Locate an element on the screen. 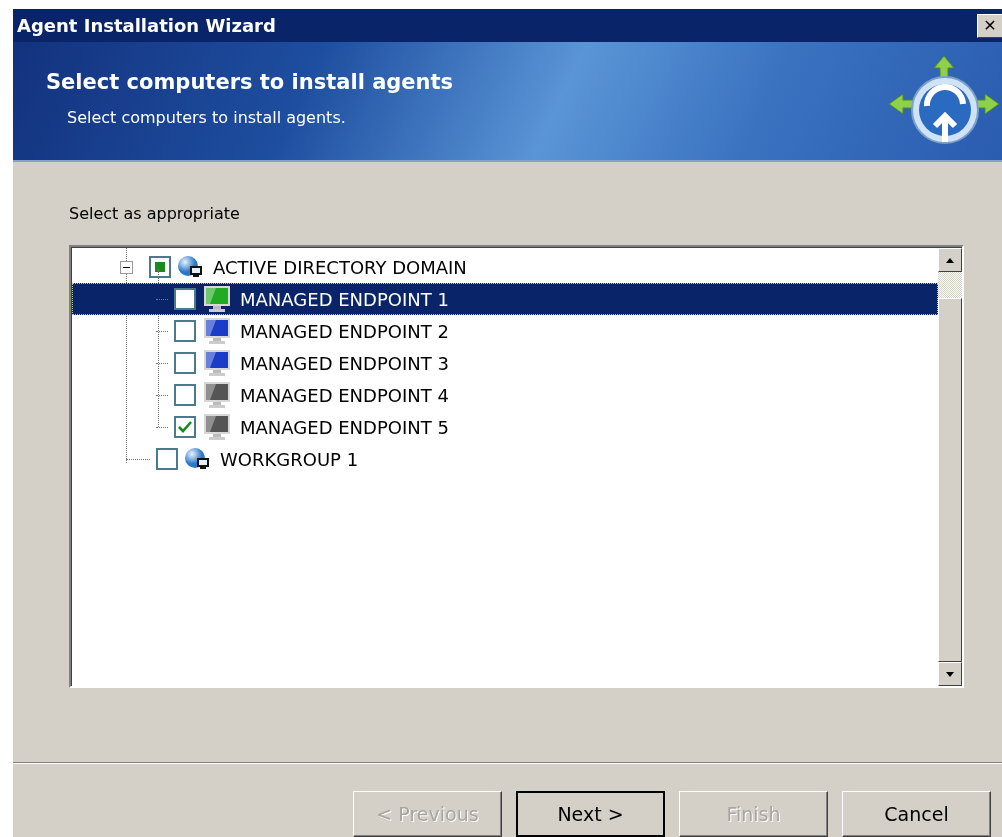  close-button: ✕ is located at coordinates (989, 25).